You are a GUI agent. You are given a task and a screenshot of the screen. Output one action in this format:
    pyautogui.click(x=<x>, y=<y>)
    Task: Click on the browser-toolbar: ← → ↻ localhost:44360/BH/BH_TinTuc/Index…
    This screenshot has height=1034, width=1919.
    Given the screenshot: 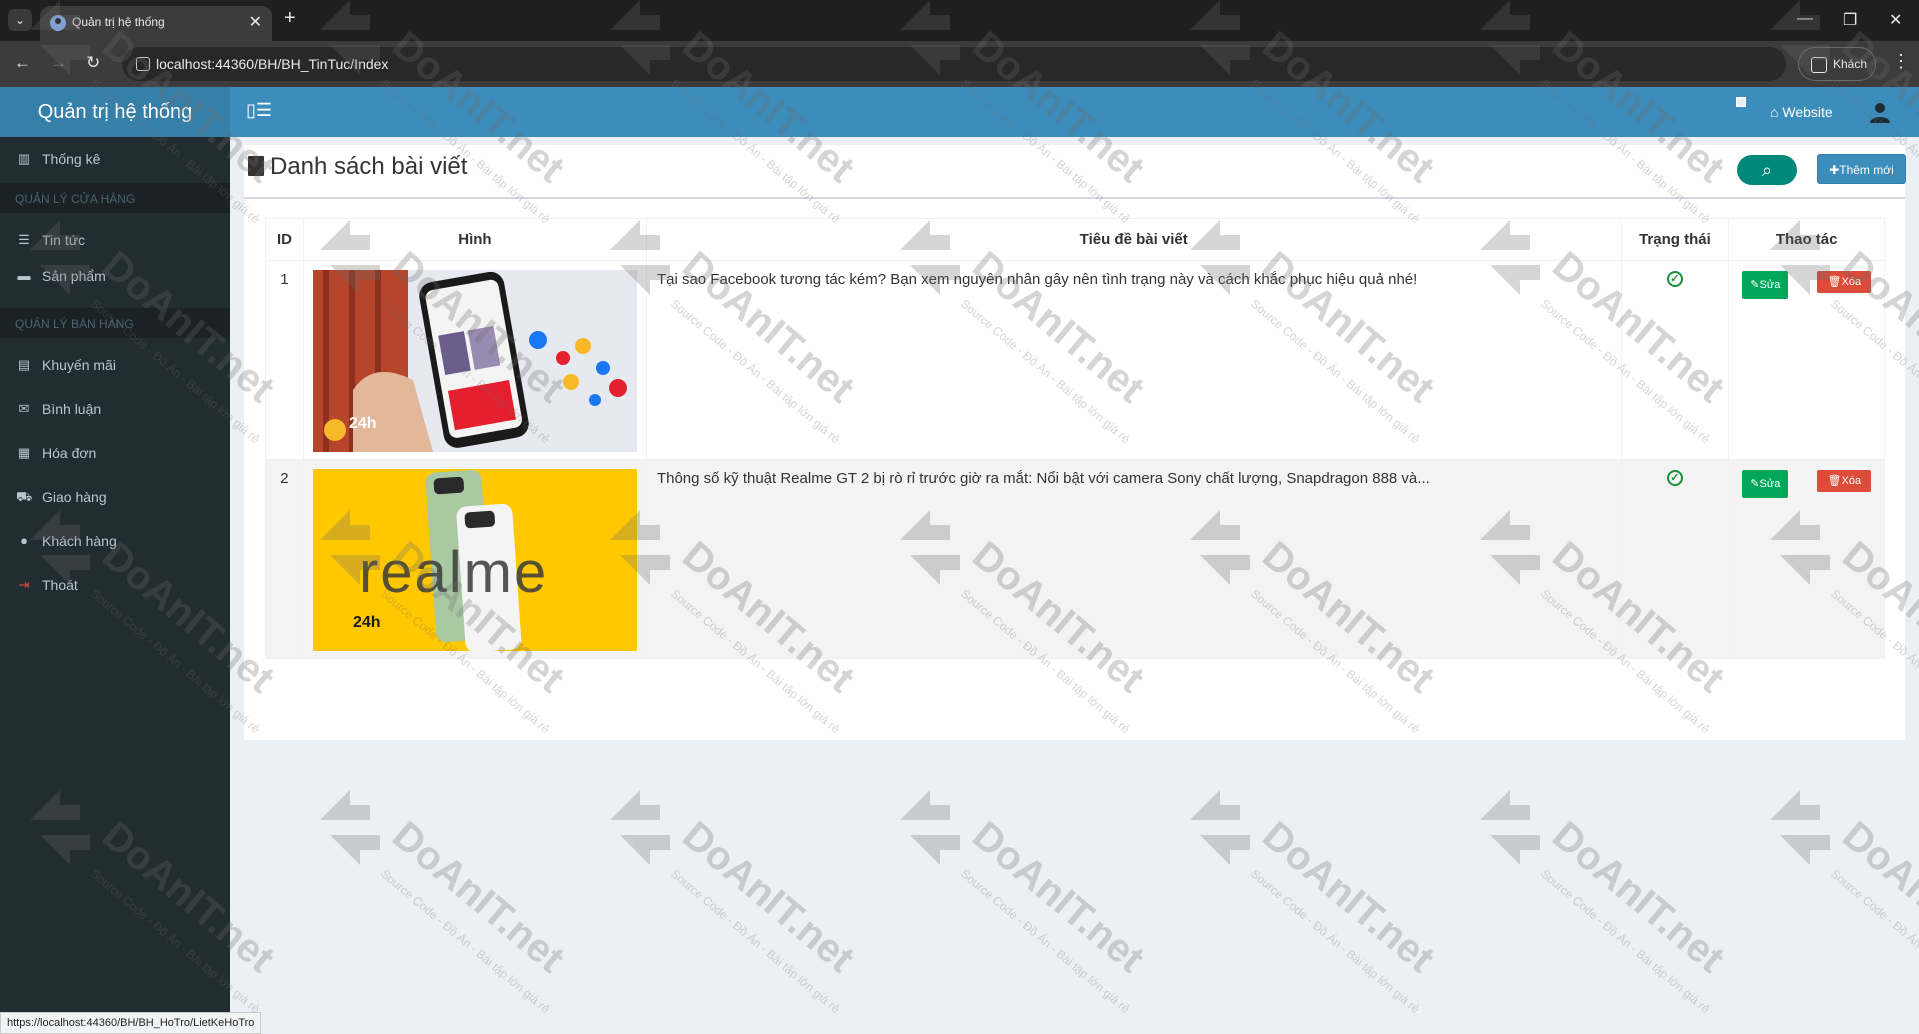 What is the action you would take?
    pyautogui.click(x=959, y=64)
    